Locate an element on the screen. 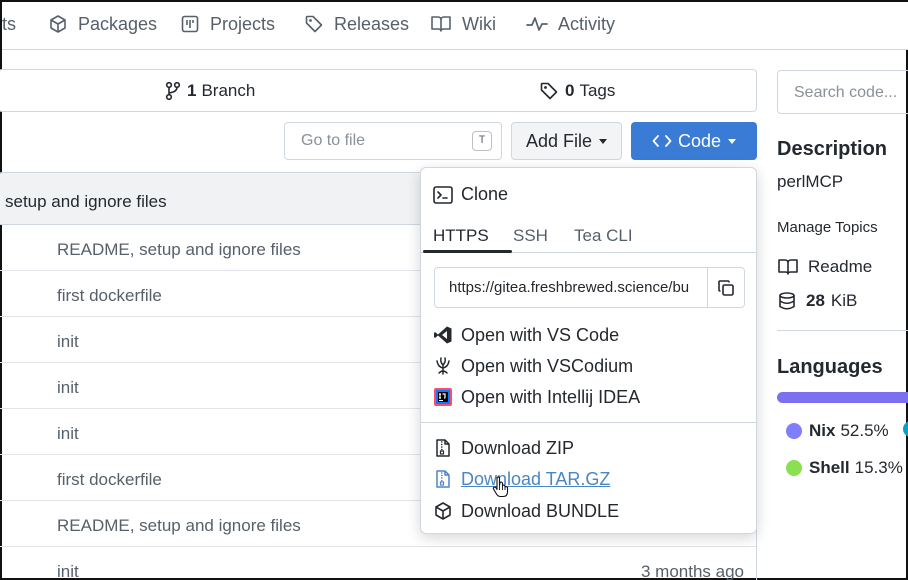 The width and height of the screenshot is (908, 580). clone-tabs: HTTPS SSH Tea CLI is located at coordinates (588, 236).